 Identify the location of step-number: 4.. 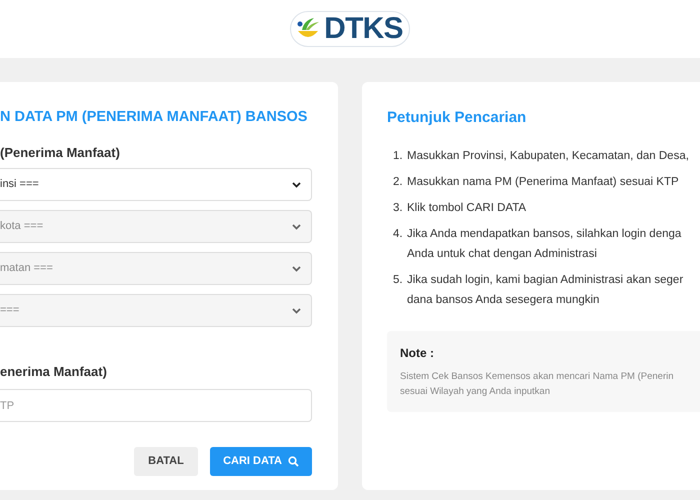
(398, 234).